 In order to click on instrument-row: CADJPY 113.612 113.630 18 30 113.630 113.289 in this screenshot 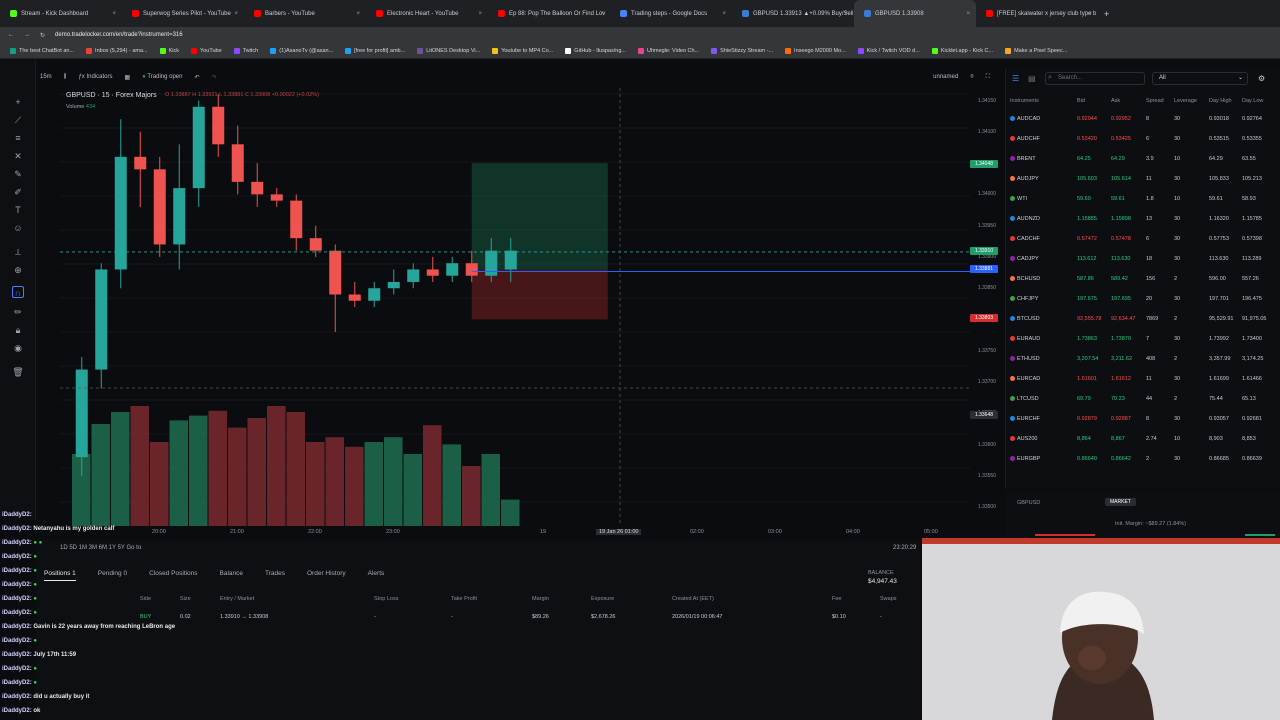, I will do `click(1143, 266)`.